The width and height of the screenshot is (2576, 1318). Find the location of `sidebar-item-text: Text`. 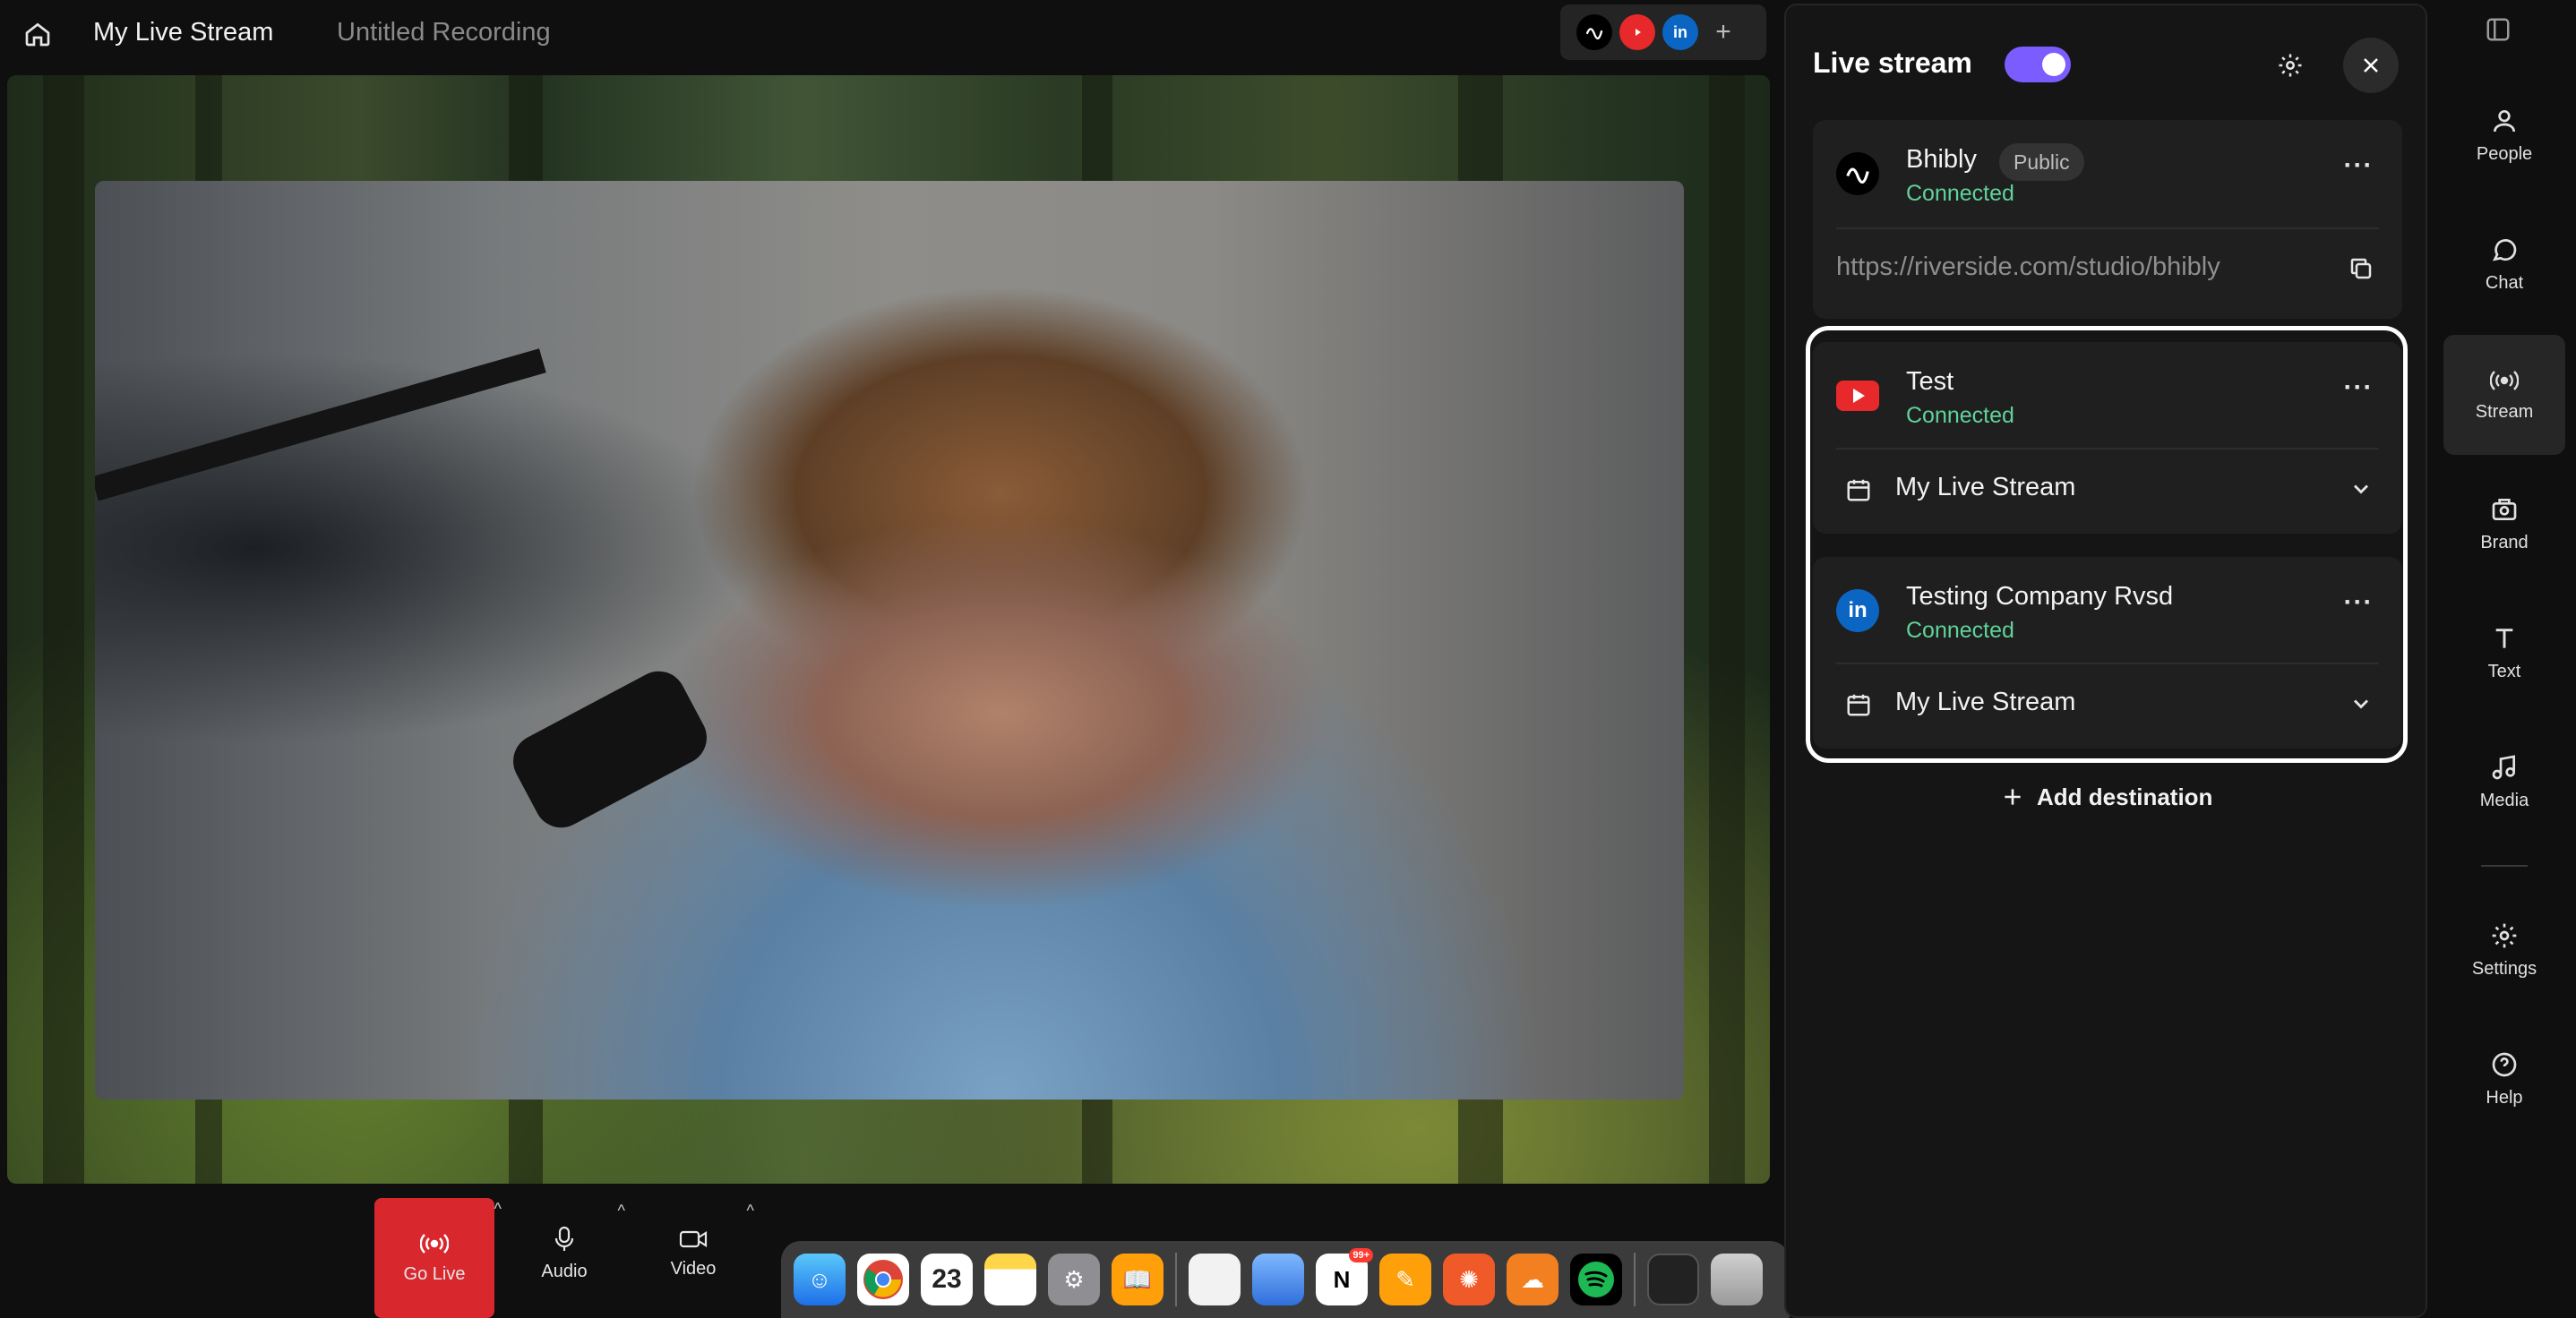

sidebar-item-text: Text is located at coordinates (2504, 653).